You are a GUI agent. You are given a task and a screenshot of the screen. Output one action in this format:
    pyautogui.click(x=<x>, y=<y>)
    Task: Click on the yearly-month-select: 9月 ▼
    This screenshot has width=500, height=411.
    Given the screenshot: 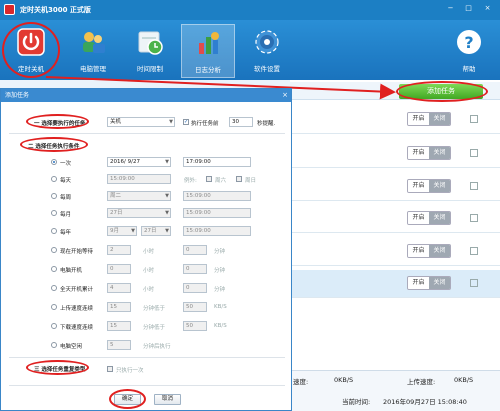 What is the action you would take?
    pyautogui.click(x=122, y=231)
    